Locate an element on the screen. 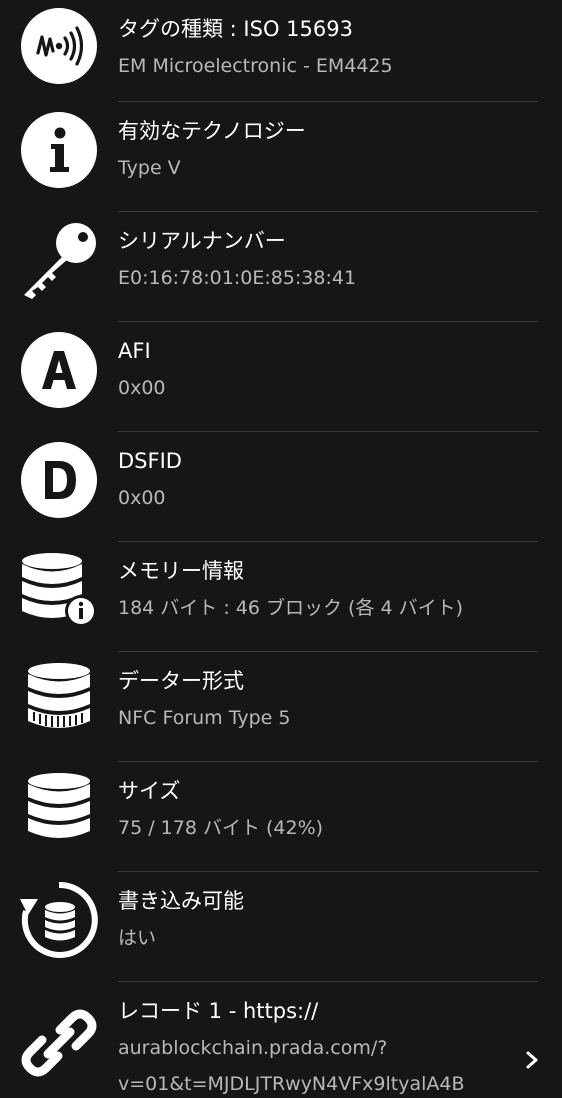  row-technology: 有効なテクノロジー Type V is located at coordinates (281, 157).